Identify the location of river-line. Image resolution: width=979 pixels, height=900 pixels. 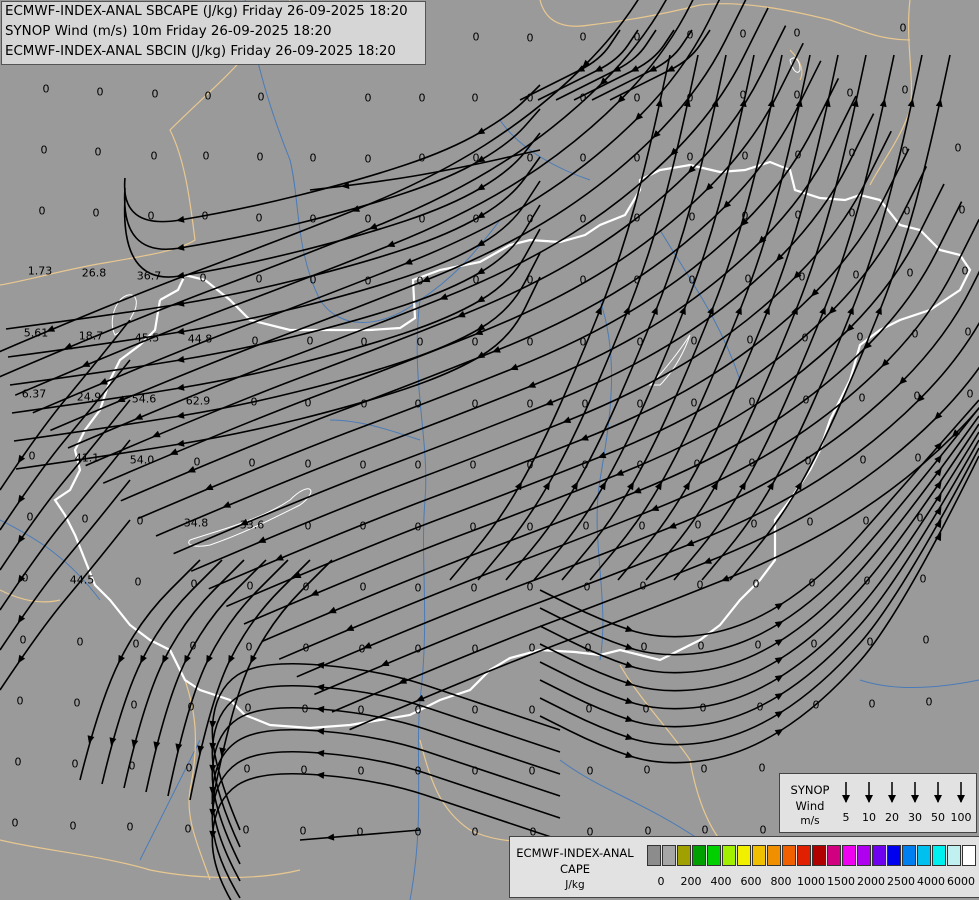
(630, 800).